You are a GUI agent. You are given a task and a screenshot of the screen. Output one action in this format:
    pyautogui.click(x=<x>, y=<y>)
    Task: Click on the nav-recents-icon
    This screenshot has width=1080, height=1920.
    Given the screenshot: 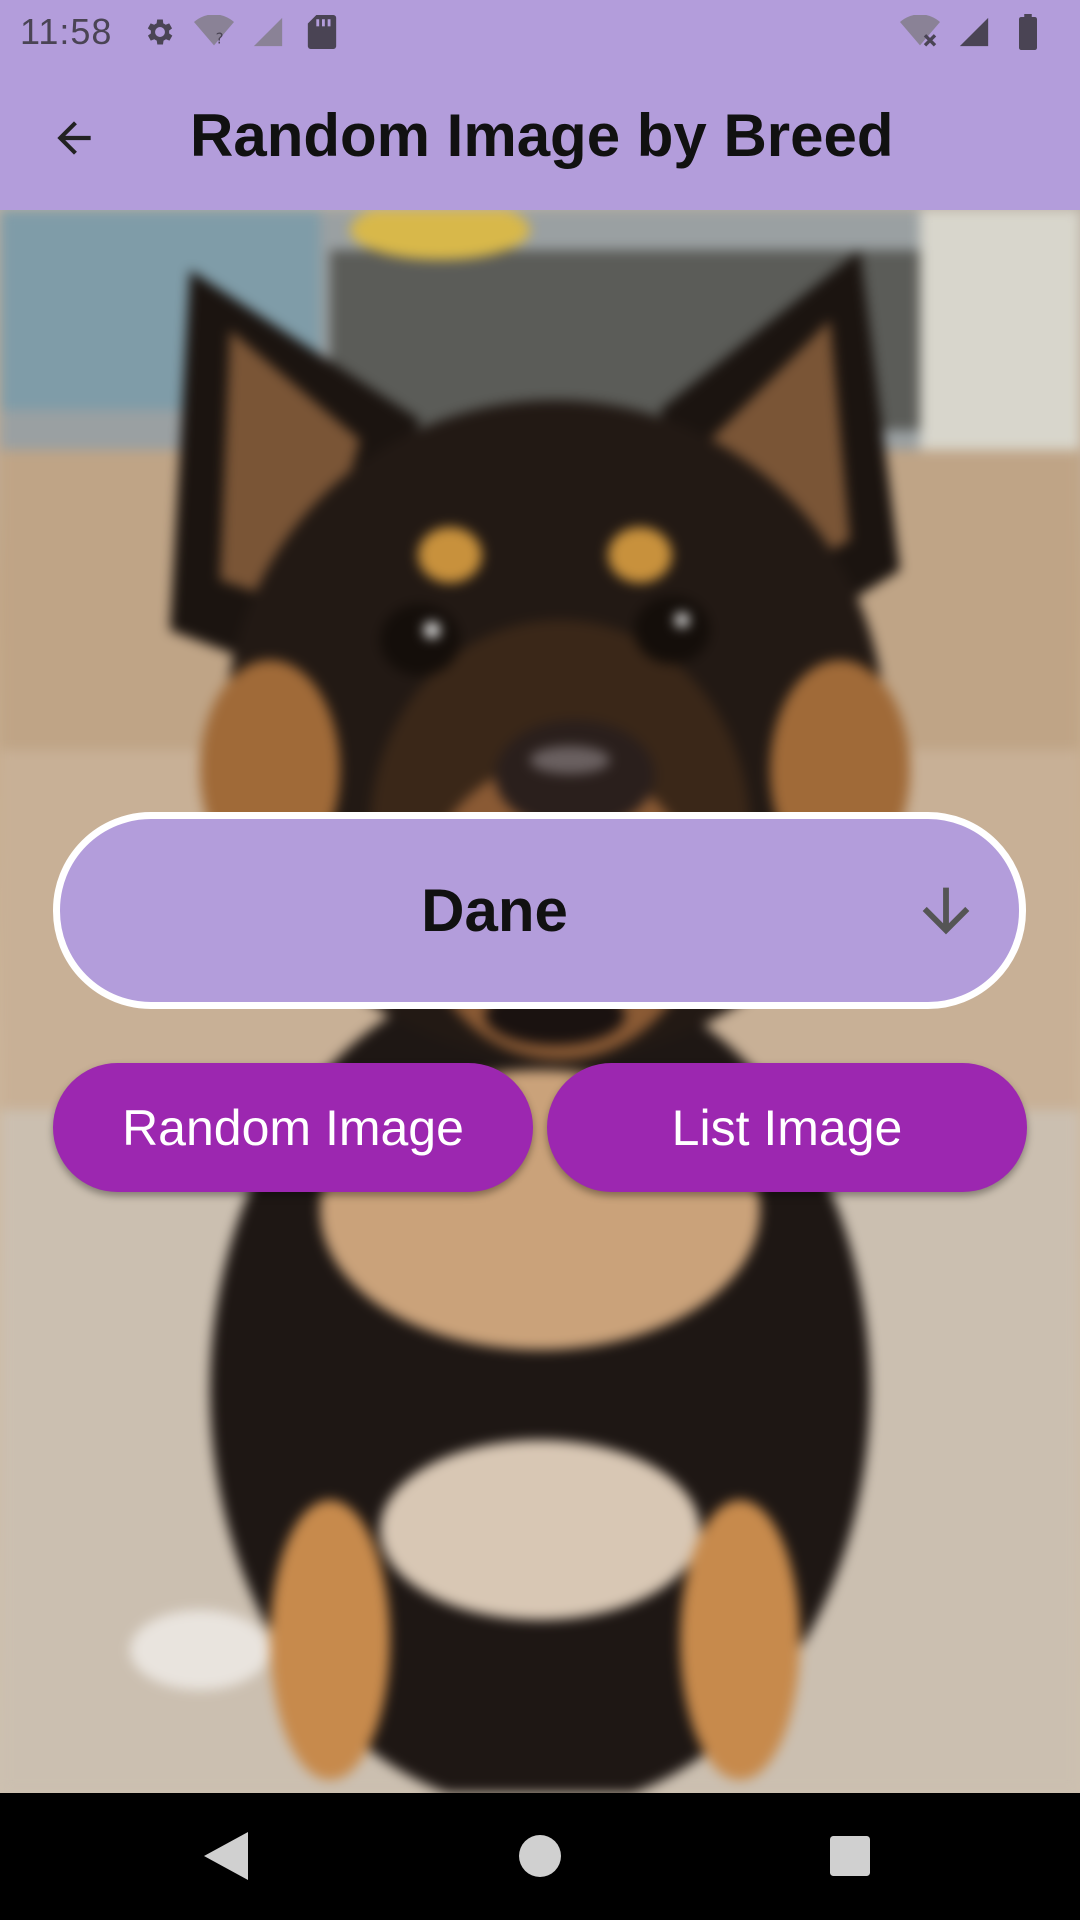 What is the action you would take?
    pyautogui.click(x=850, y=1856)
    